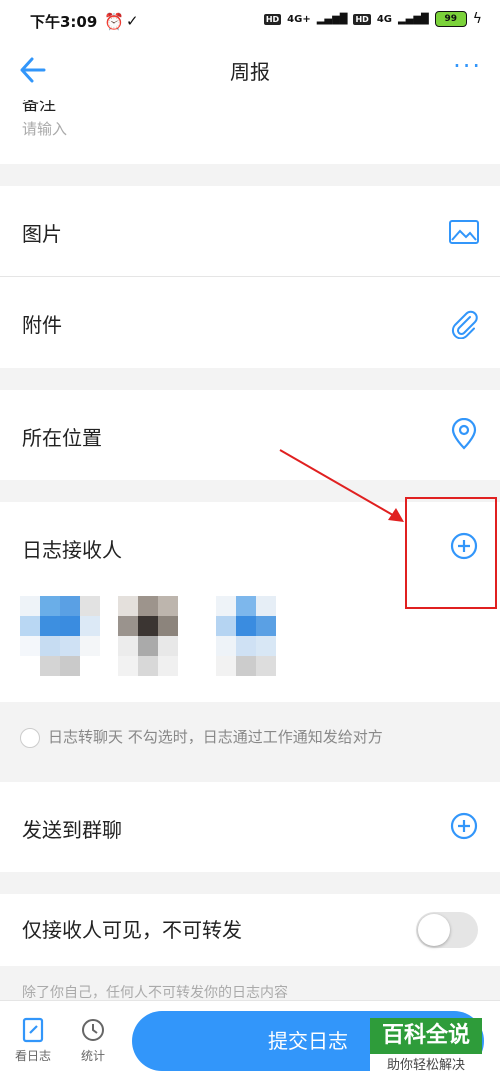 The width and height of the screenshot is (500, 1085). What do you see at coordinates (464, 232) in the screenshot?
I see `image-icon` at bounding box center [464, 232].